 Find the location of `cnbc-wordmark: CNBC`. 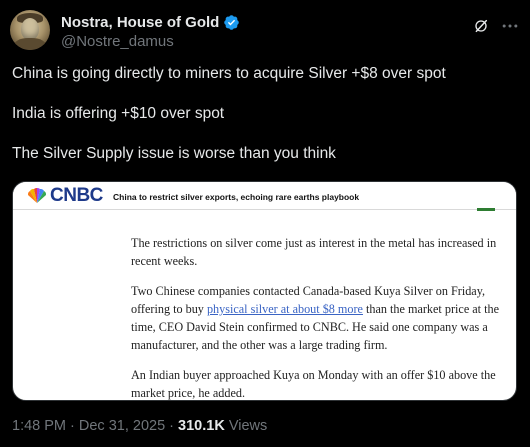

cnbc-wordmark: CNBC is located at coordinates (76, 195).